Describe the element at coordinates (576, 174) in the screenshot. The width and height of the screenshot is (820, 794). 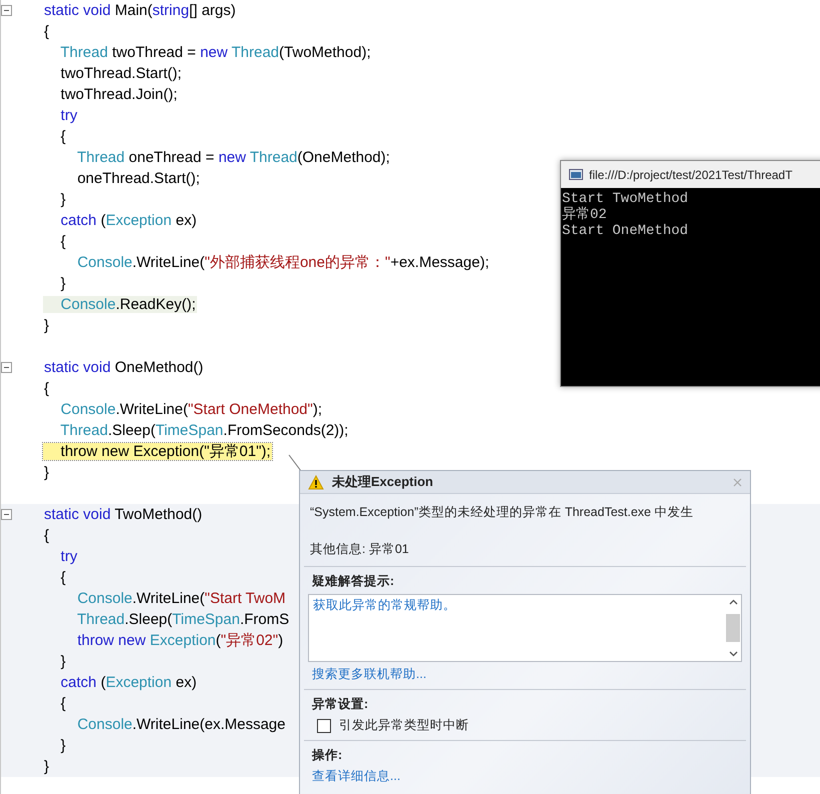
I see `console-app-icon` at that location.